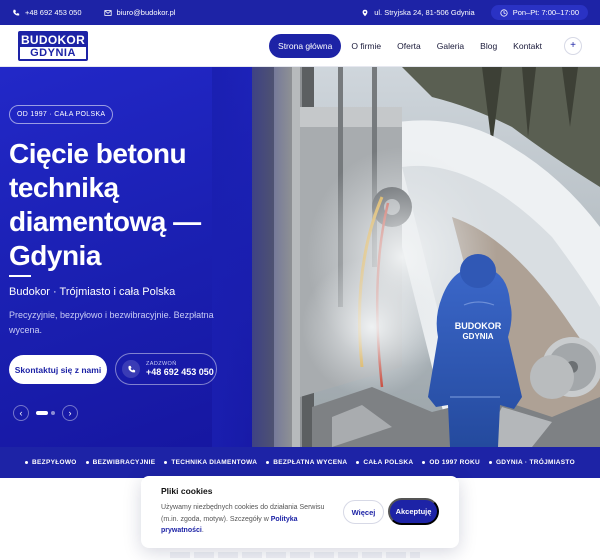 This screenshot has width=600, height=560. I want to click on feature-item: OD 1997 ROKU, so click(451, 462).